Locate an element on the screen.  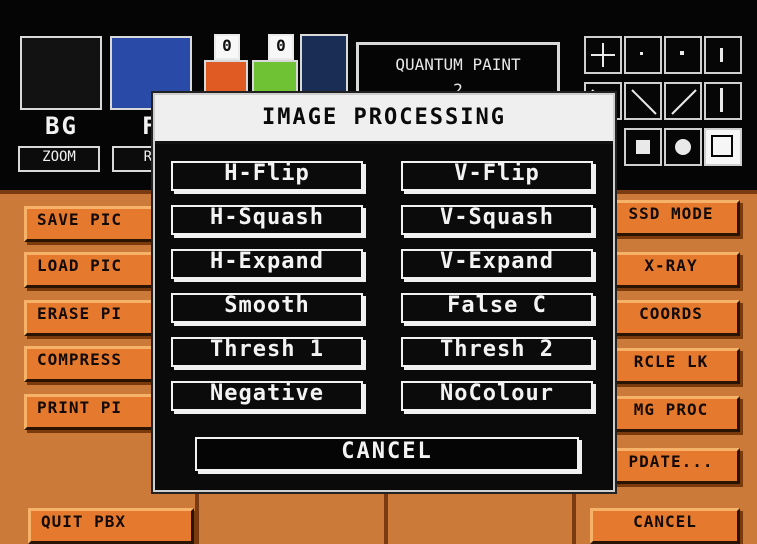
ssd-mode-button: SSD MODE is located at coordinates (671, 218).